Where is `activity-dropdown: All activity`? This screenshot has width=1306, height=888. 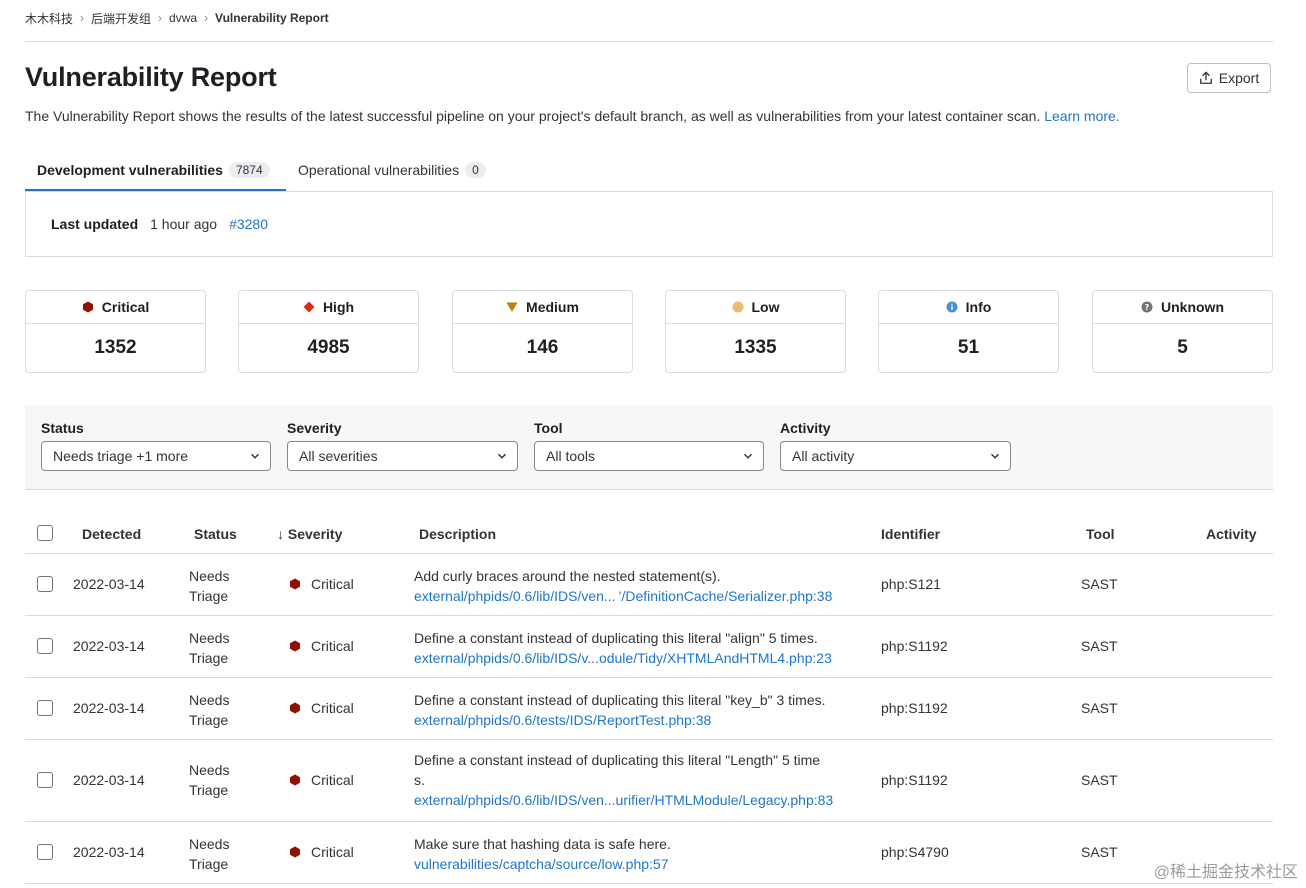
activity-dropdown: All activity is located at coordinates (895, 456).